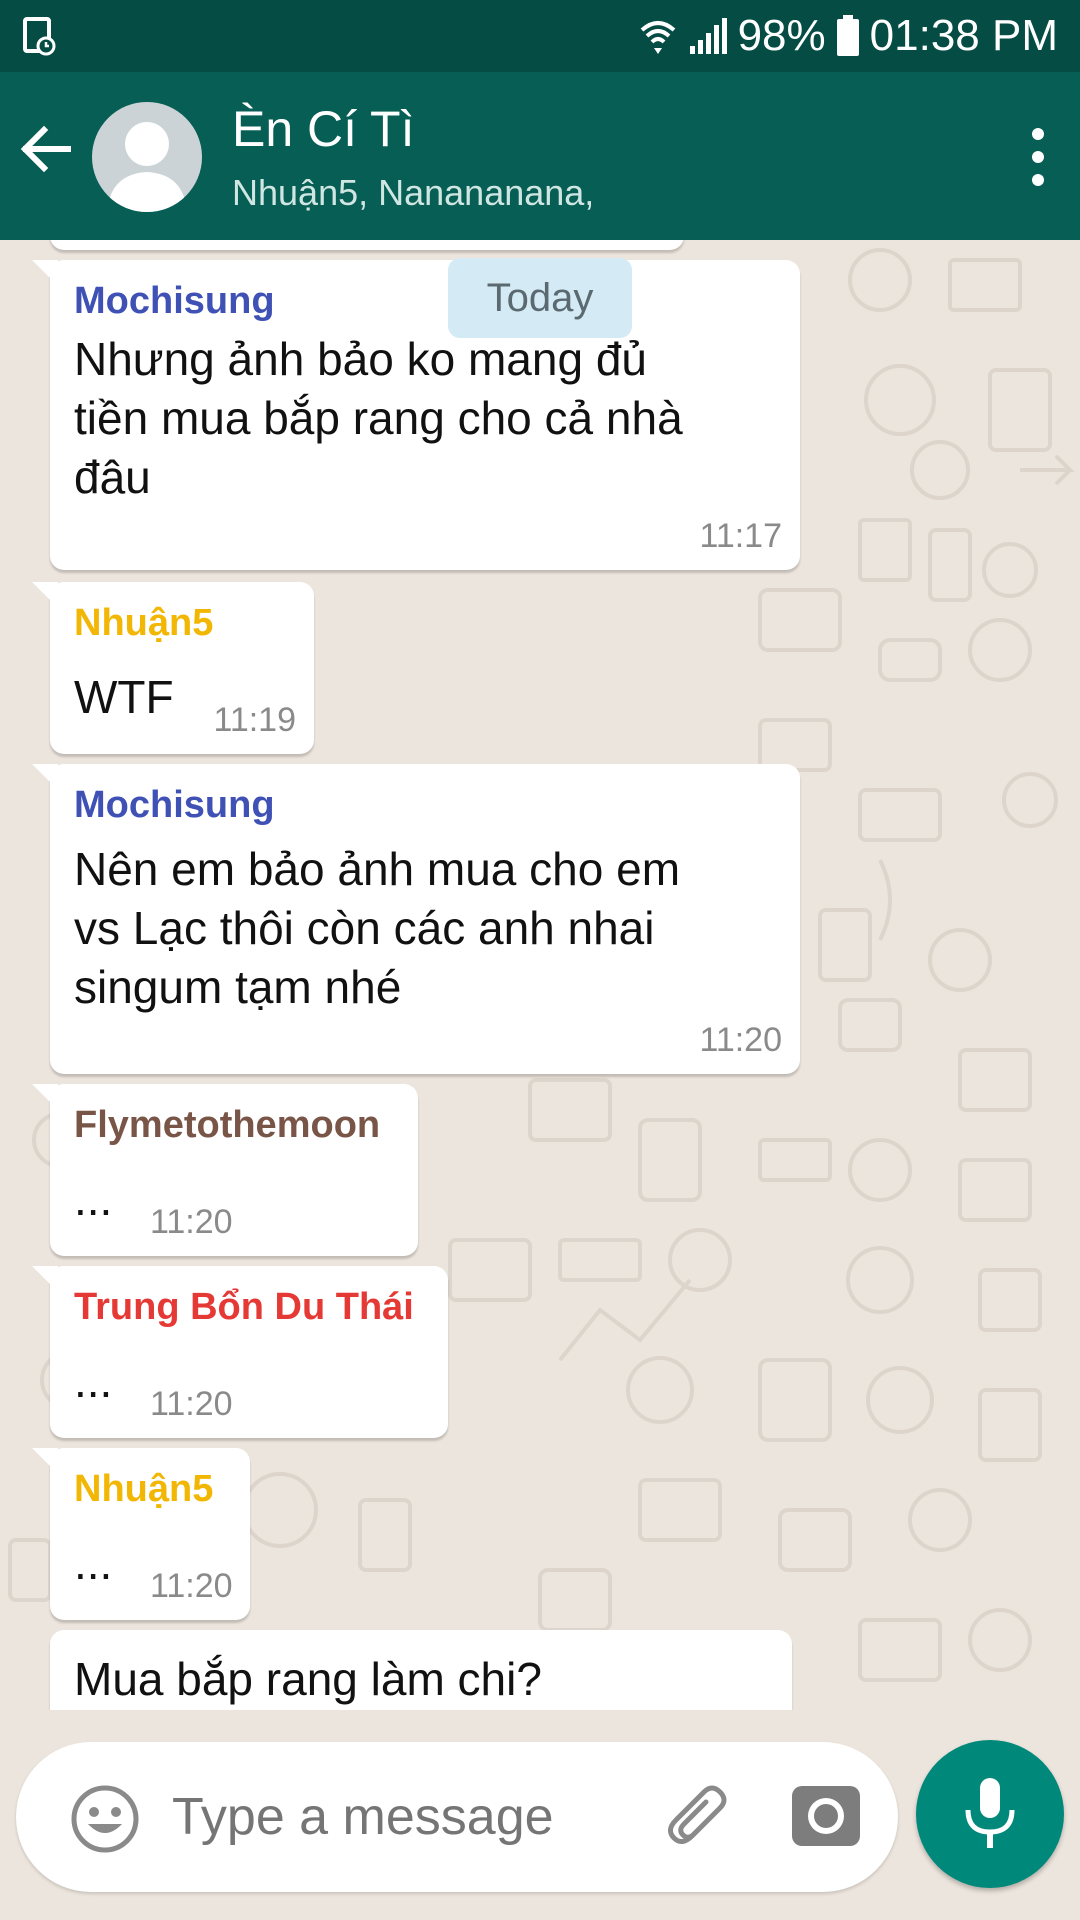  I want to click on message-bubble: Mua bắp rang làm chi?, so click(421, 1670).